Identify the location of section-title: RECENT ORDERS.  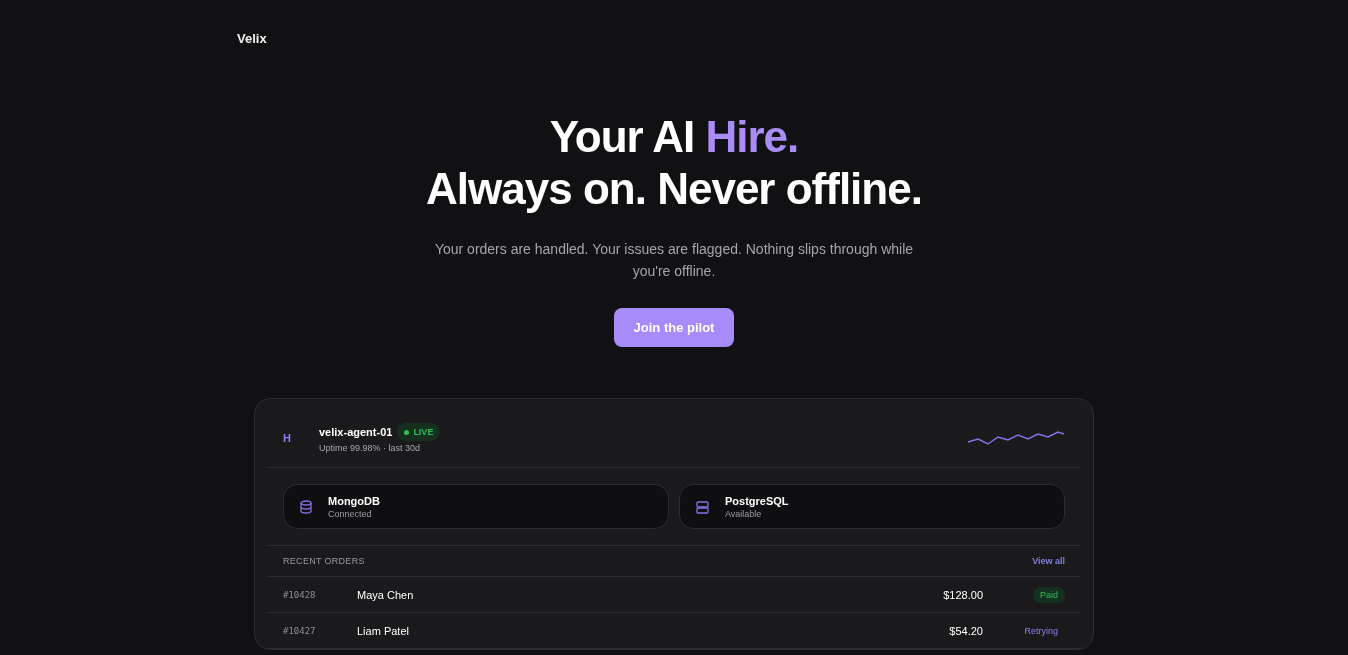
(324, 561).